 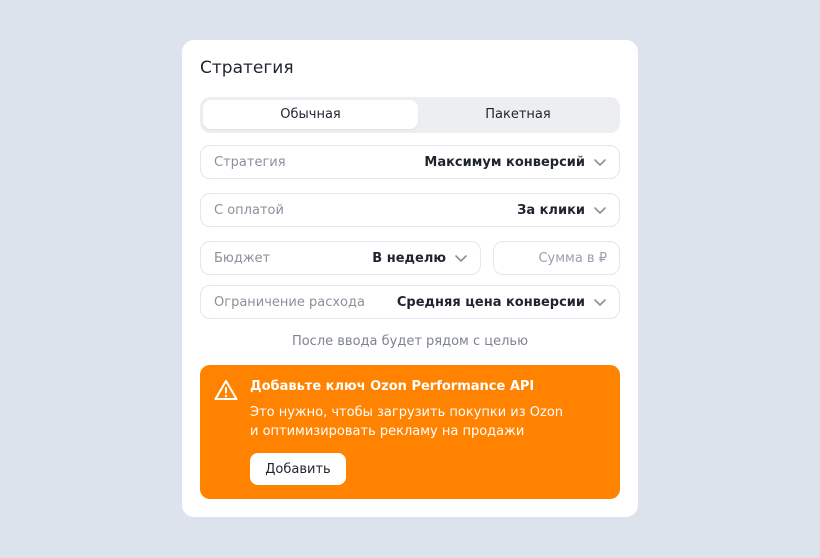 I want to click on payment-select: С оплатой За клики, so click(x=410, y=210).